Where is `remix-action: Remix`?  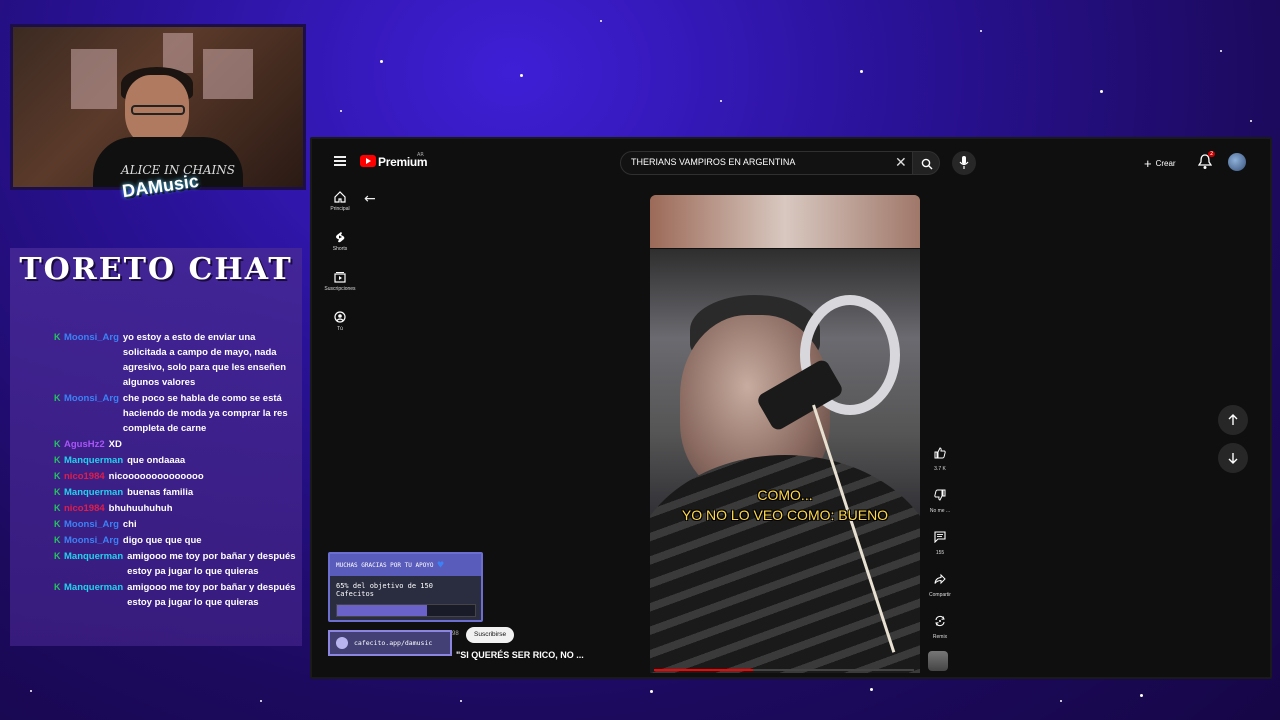 remix-action: Remix is located at coordinates (940, 630).